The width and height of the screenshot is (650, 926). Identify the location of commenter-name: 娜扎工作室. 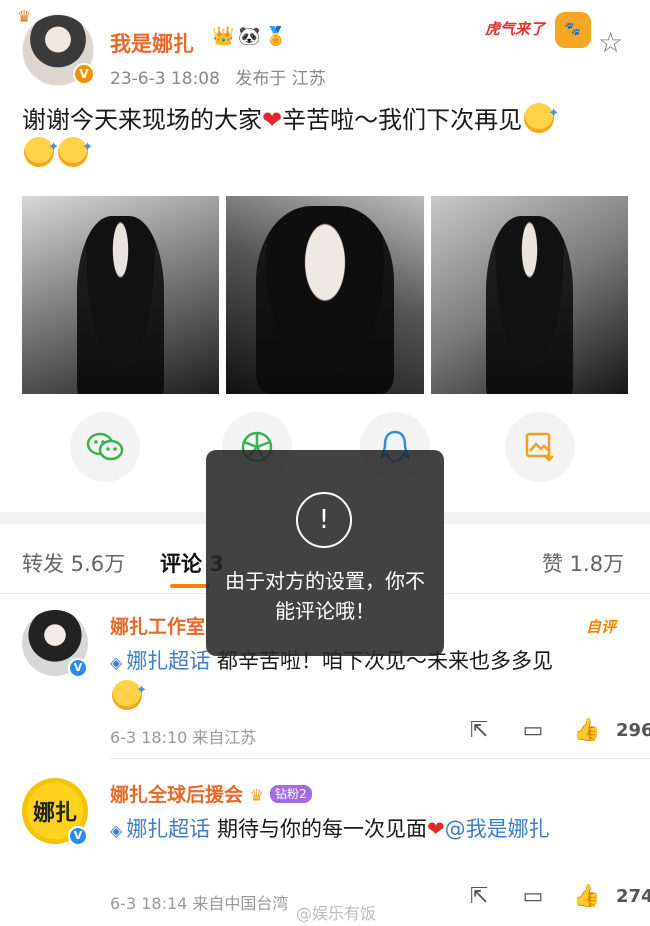
(157, 625).